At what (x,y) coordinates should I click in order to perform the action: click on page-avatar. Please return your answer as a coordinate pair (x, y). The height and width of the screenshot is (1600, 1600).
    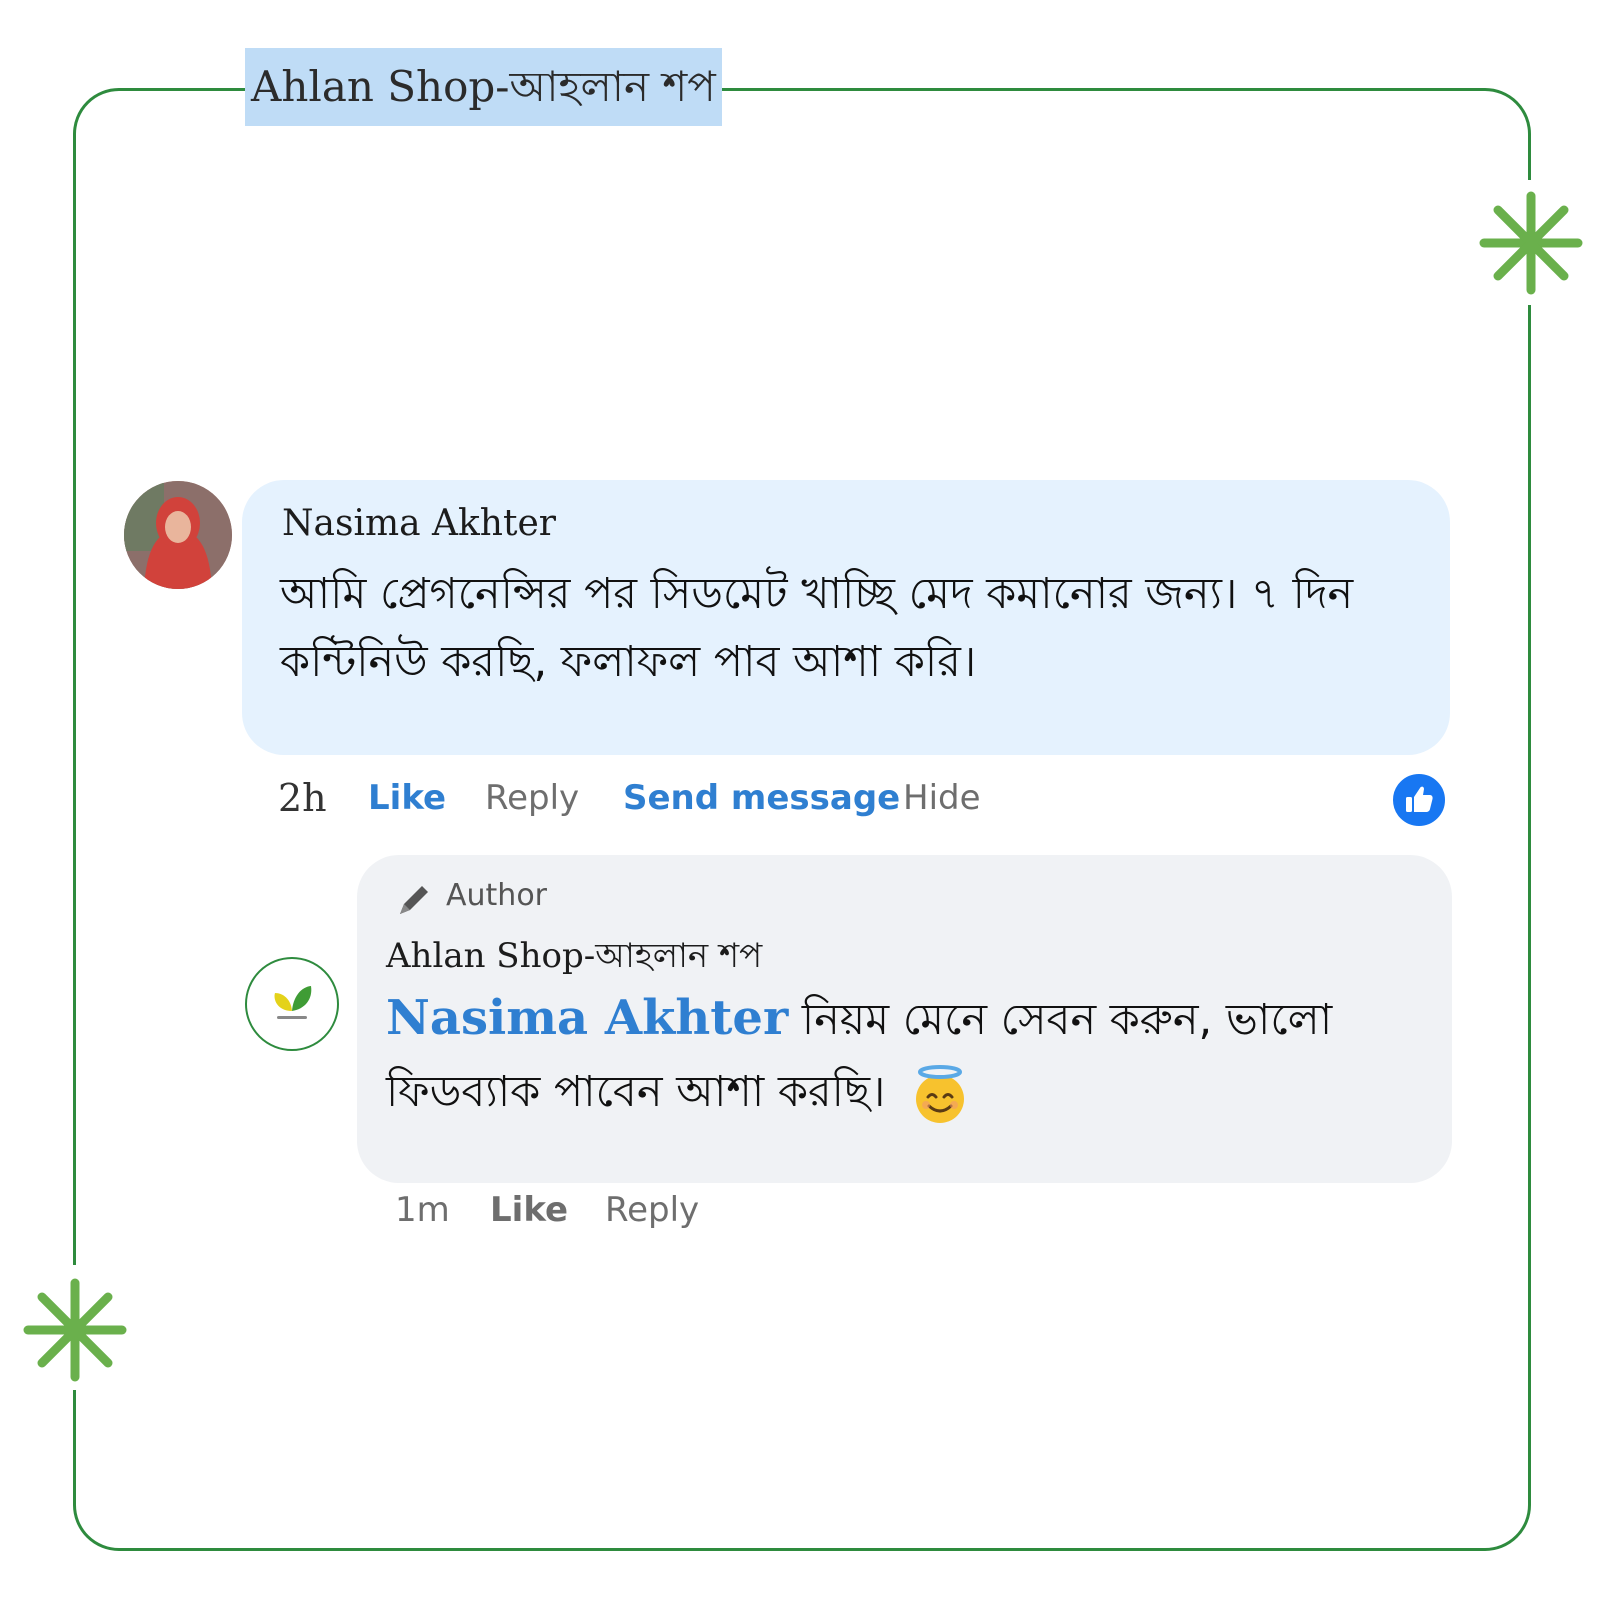
    Looking at the image, I should click on (292, 1004).